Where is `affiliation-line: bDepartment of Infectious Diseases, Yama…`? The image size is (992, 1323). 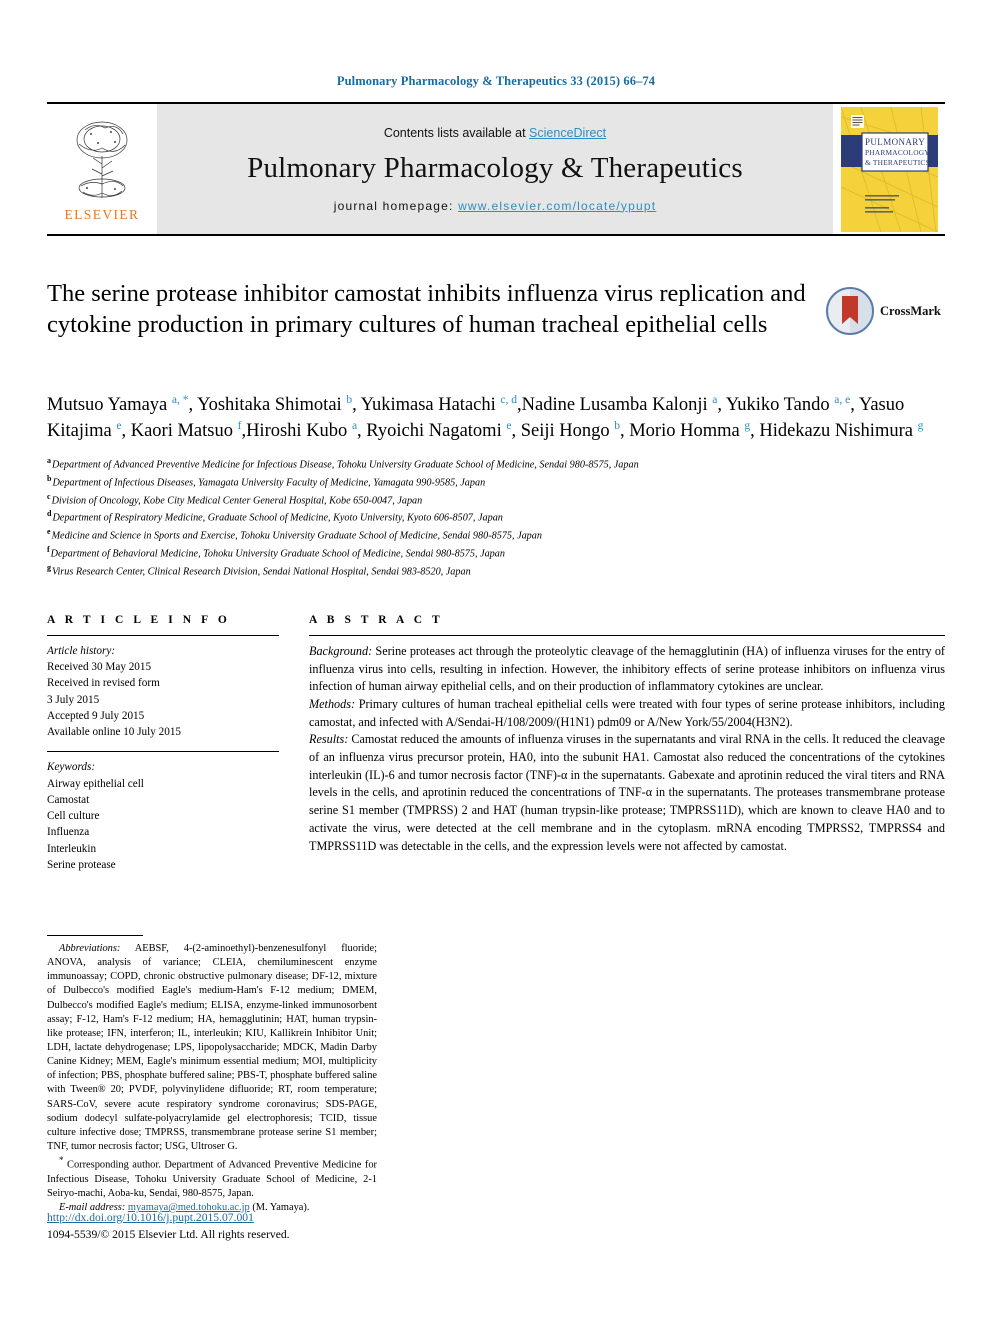 affiliation-line: bDepartment of Infectious Diseases, Yama… is located at coordinates (496, 482).